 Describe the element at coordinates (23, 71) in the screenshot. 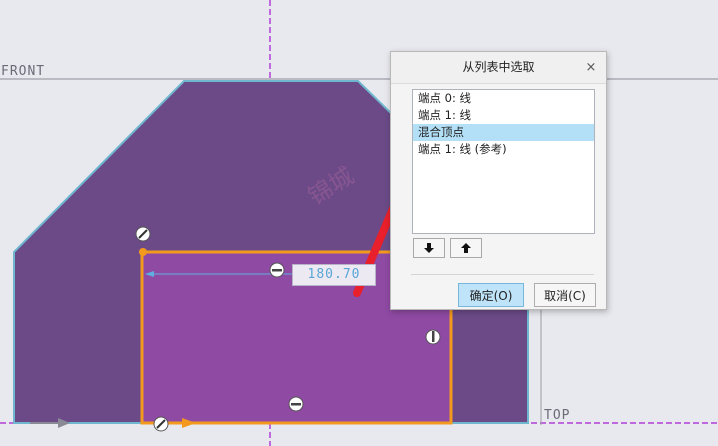

I see `front-datum-label: FRONT` at that location.